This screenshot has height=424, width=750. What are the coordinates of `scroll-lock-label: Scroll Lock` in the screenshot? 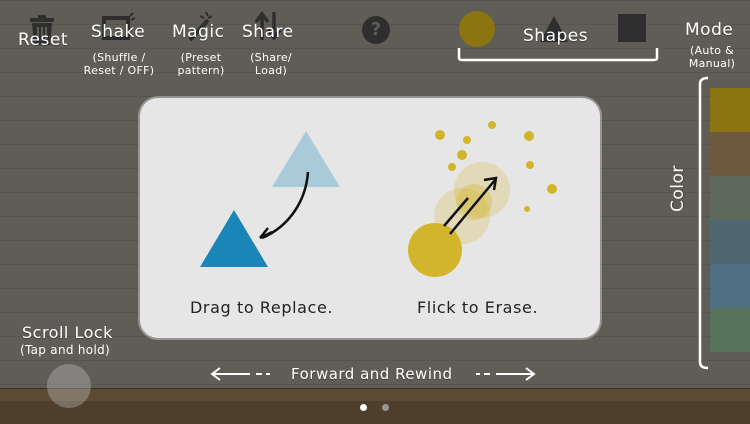 It's located at (67, 332).